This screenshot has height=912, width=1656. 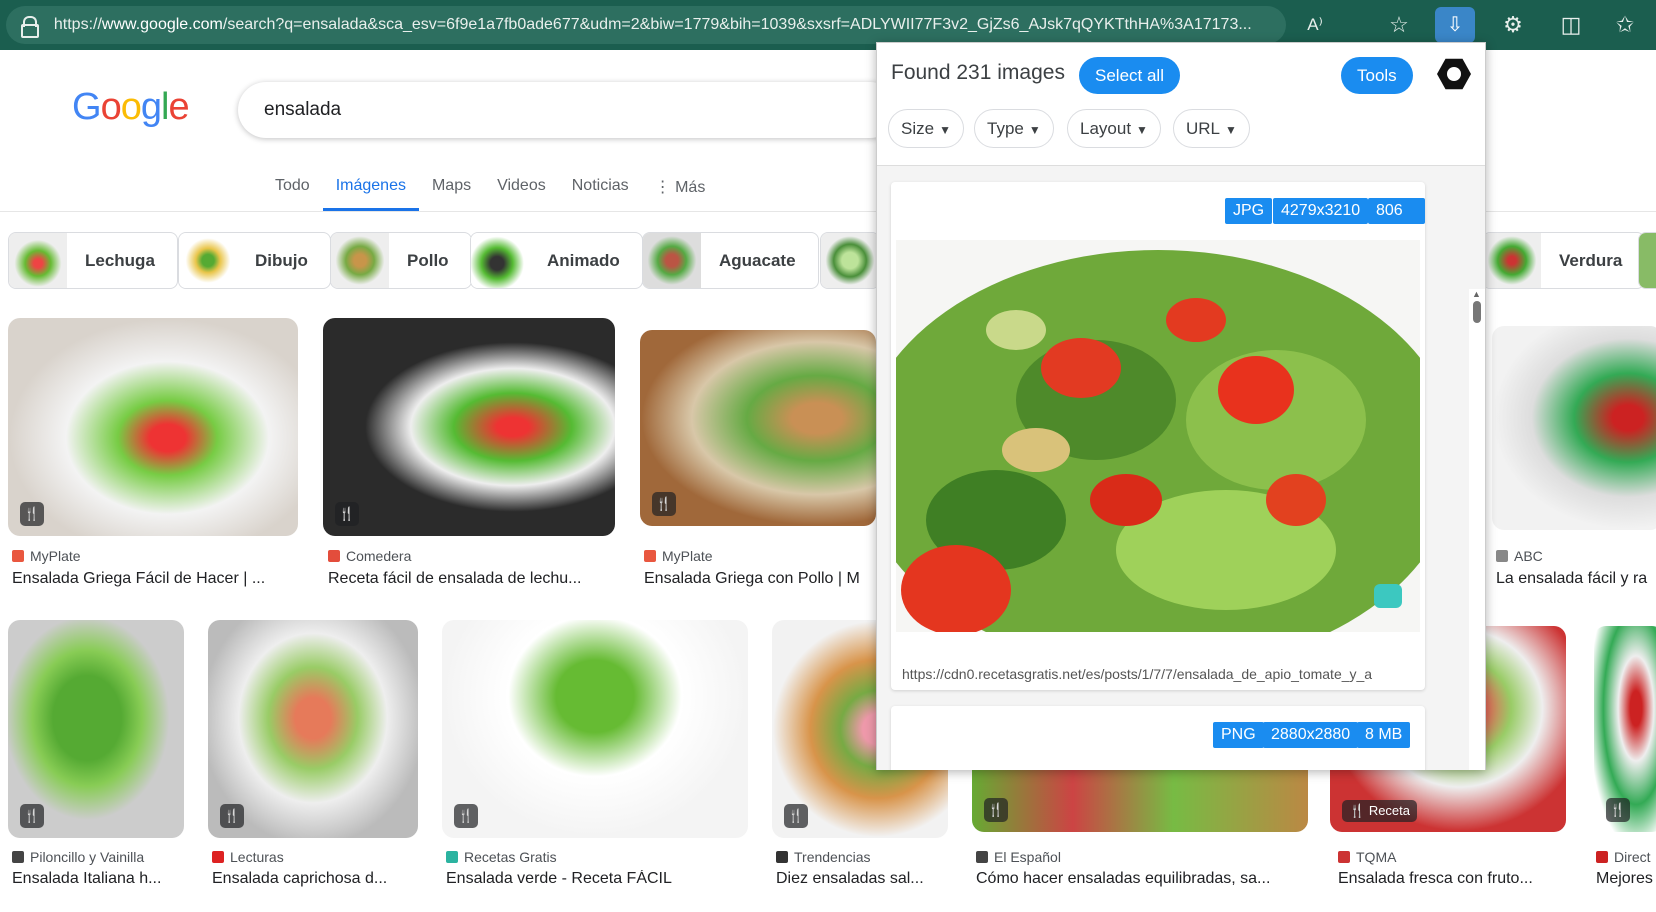 What do you see at coordinates (131, 107) in the screenshot?
I see `google-logo: Google` at bounding box center [131, 107].